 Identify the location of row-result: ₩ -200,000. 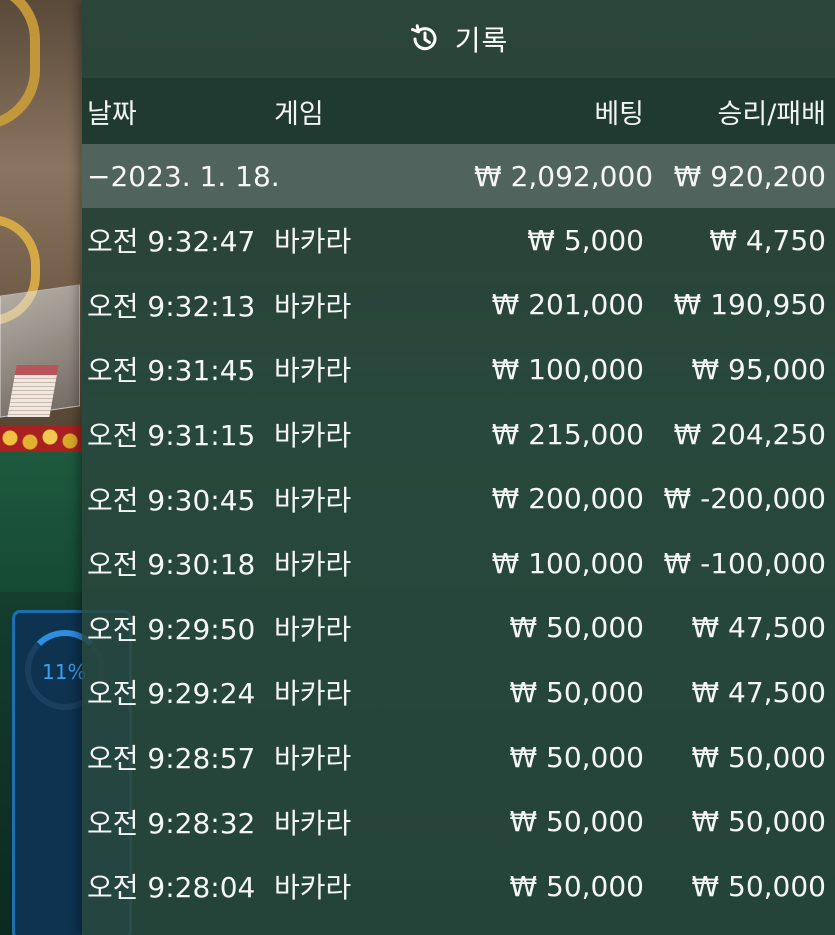
(744, 499).